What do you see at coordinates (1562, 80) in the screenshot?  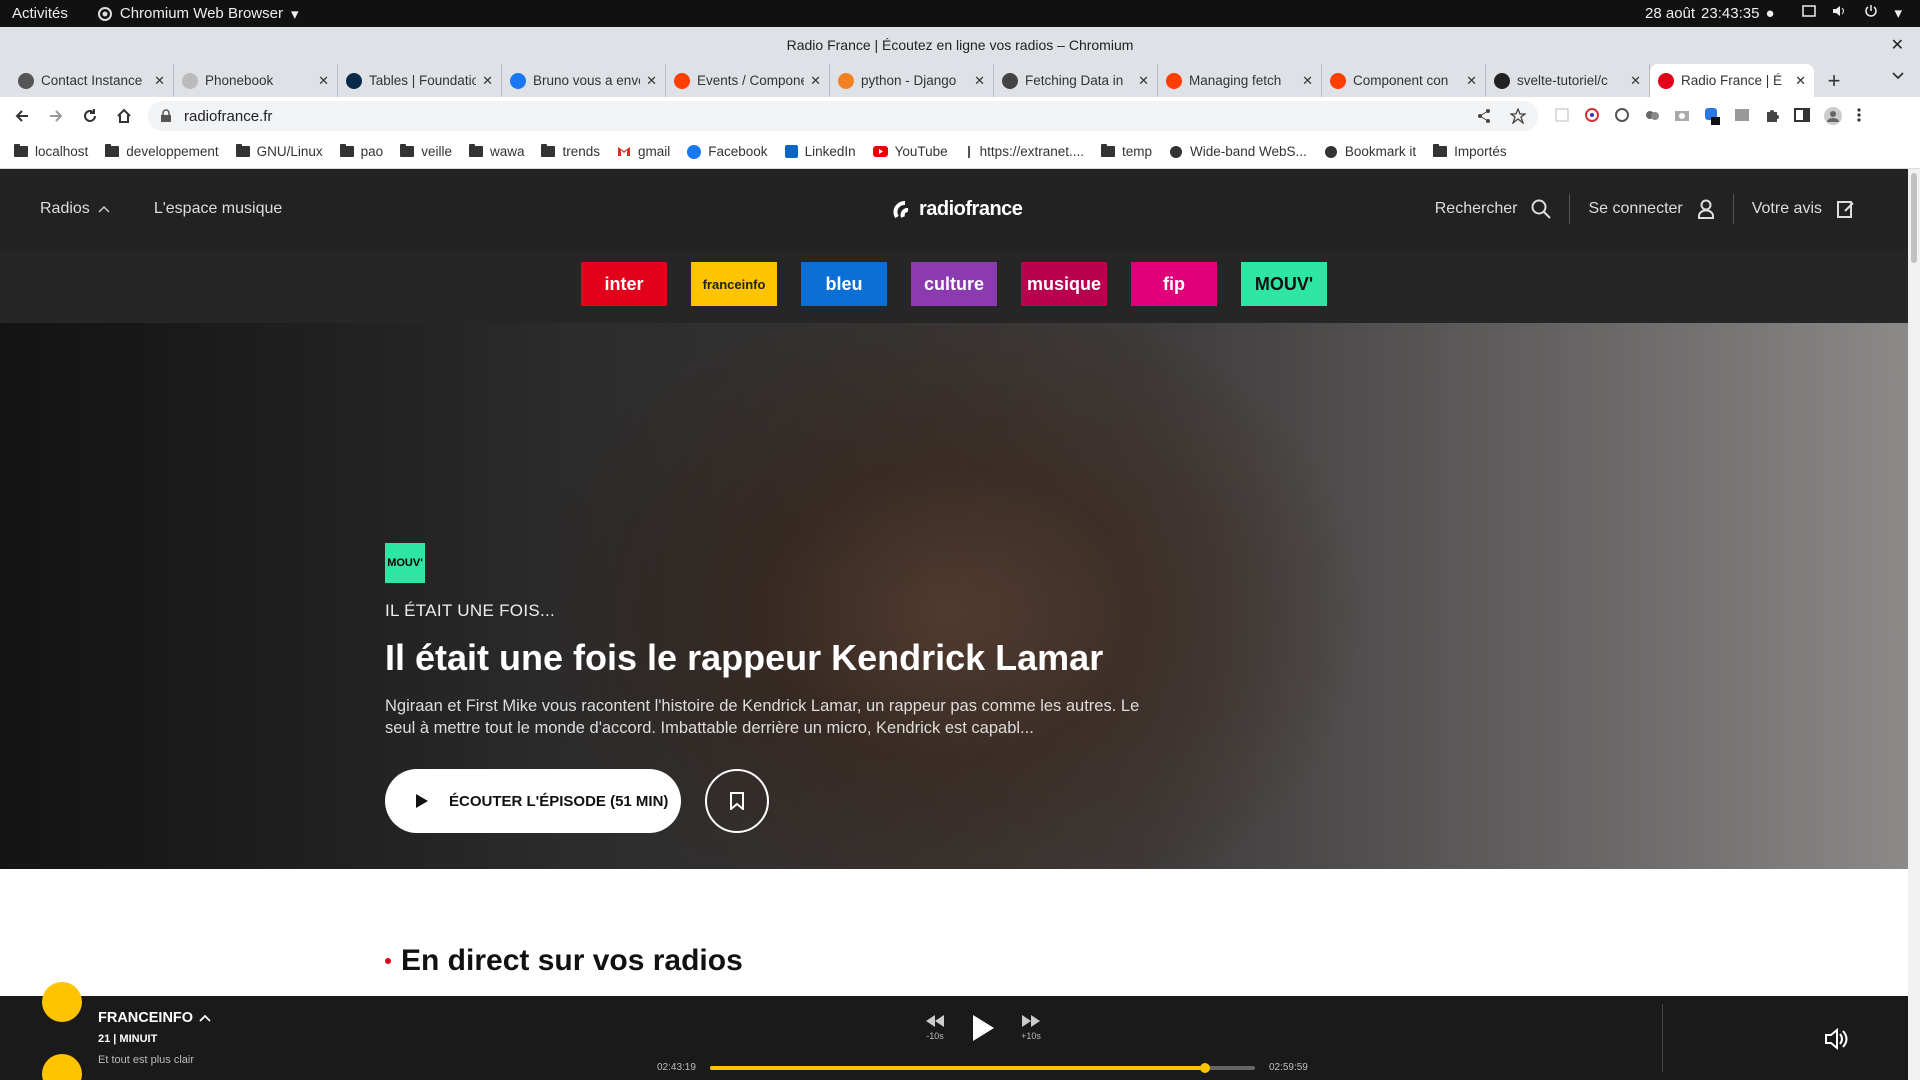 I see `tab-label: svelte-tutoriel/c` at bounding box center [1562, 80].